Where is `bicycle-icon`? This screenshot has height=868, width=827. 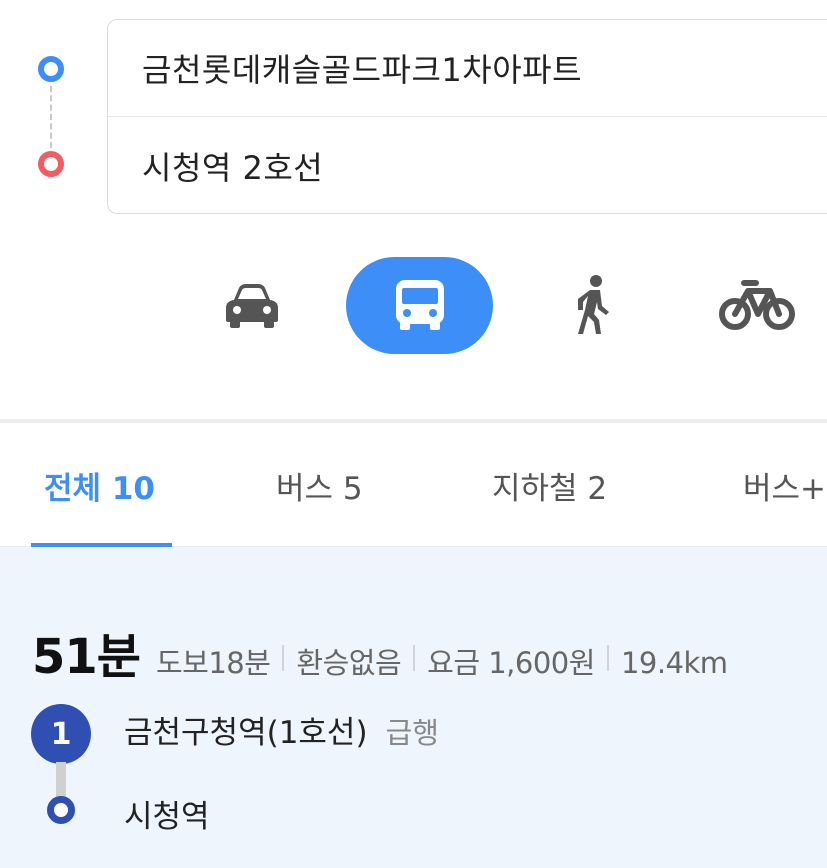
bicycle-icon is located at coordinates (757, 305).